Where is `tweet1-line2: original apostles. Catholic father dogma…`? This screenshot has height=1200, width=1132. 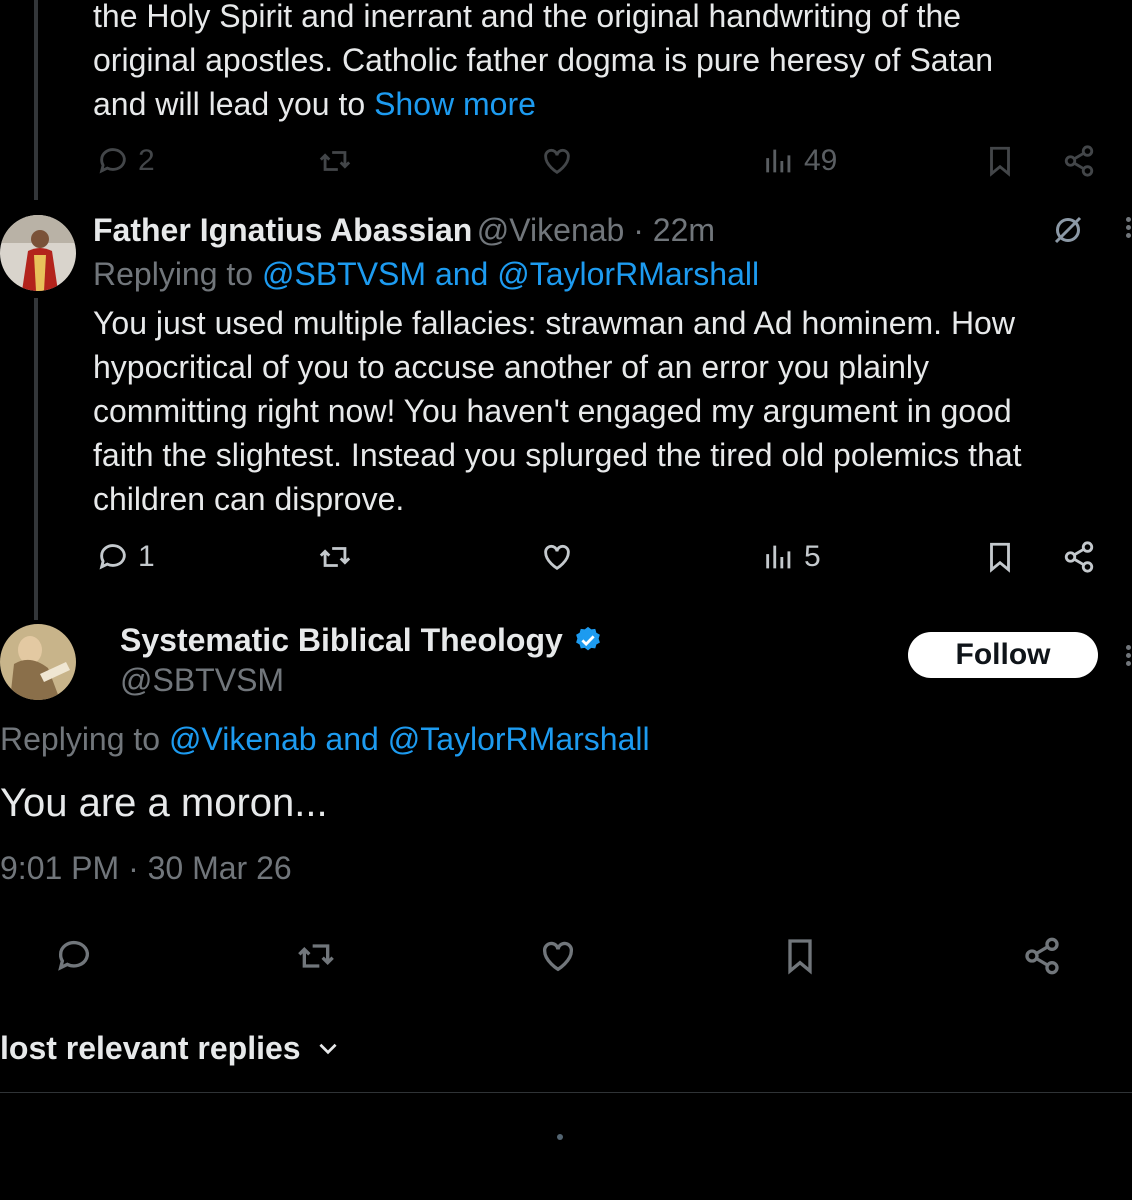
tweet1-line2: original apostles. Catholic father dogma… is located at coordinates (543, 60).